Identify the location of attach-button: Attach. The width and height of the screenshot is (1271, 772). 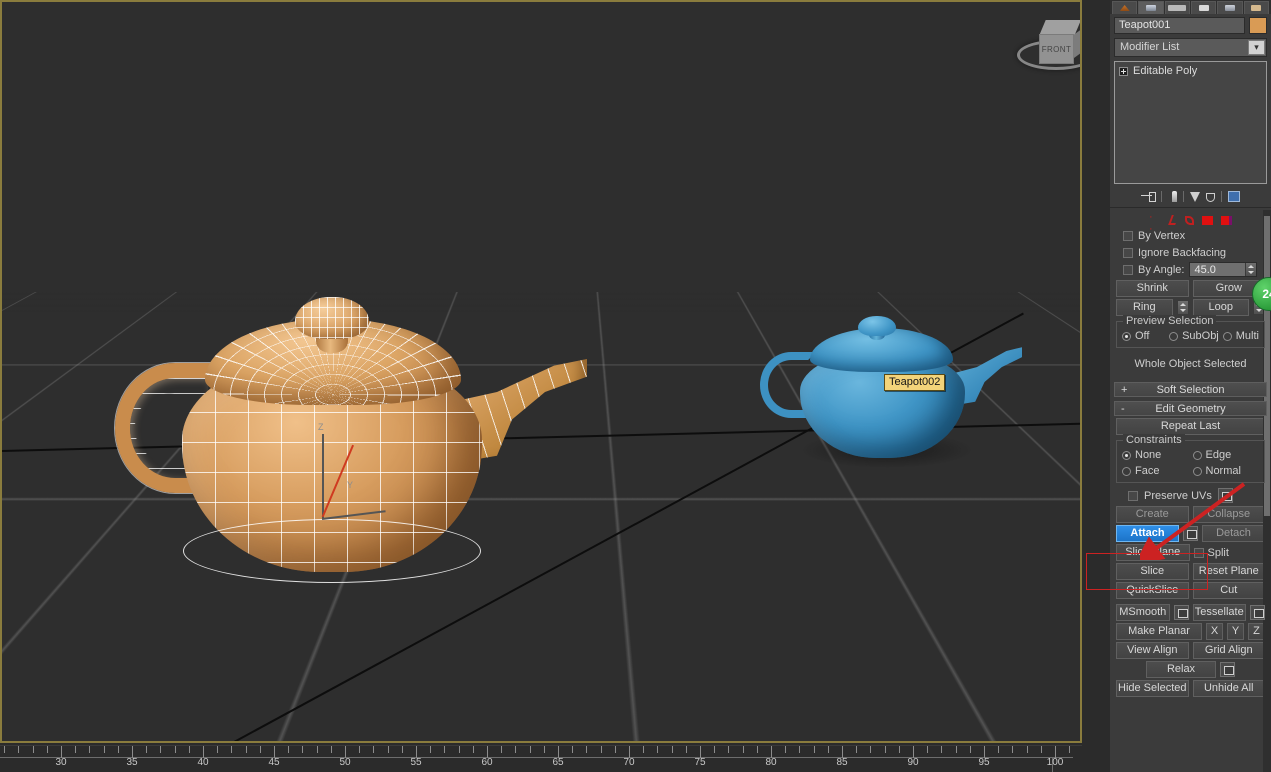
(1147, 533).